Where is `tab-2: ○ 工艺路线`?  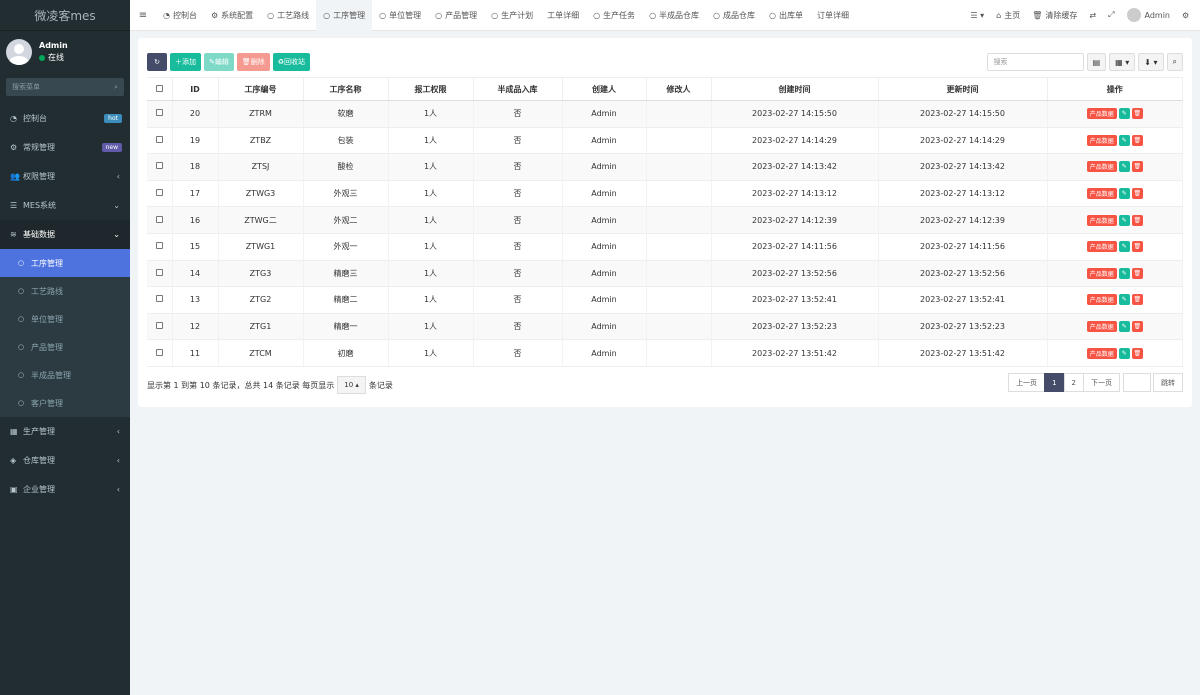
tab-2: ○ 工艺路线 is located at coordinates (288, 15).